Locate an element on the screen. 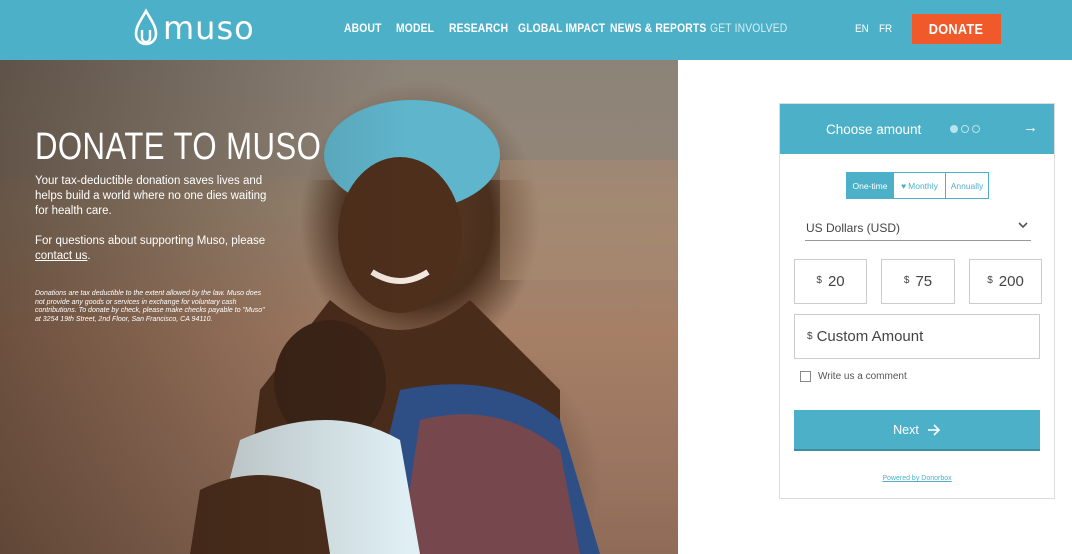 The width and height of the screenshot is (1072, 554). powered-by-link: Powered by Donorbox is located at coordinates (917, 478).